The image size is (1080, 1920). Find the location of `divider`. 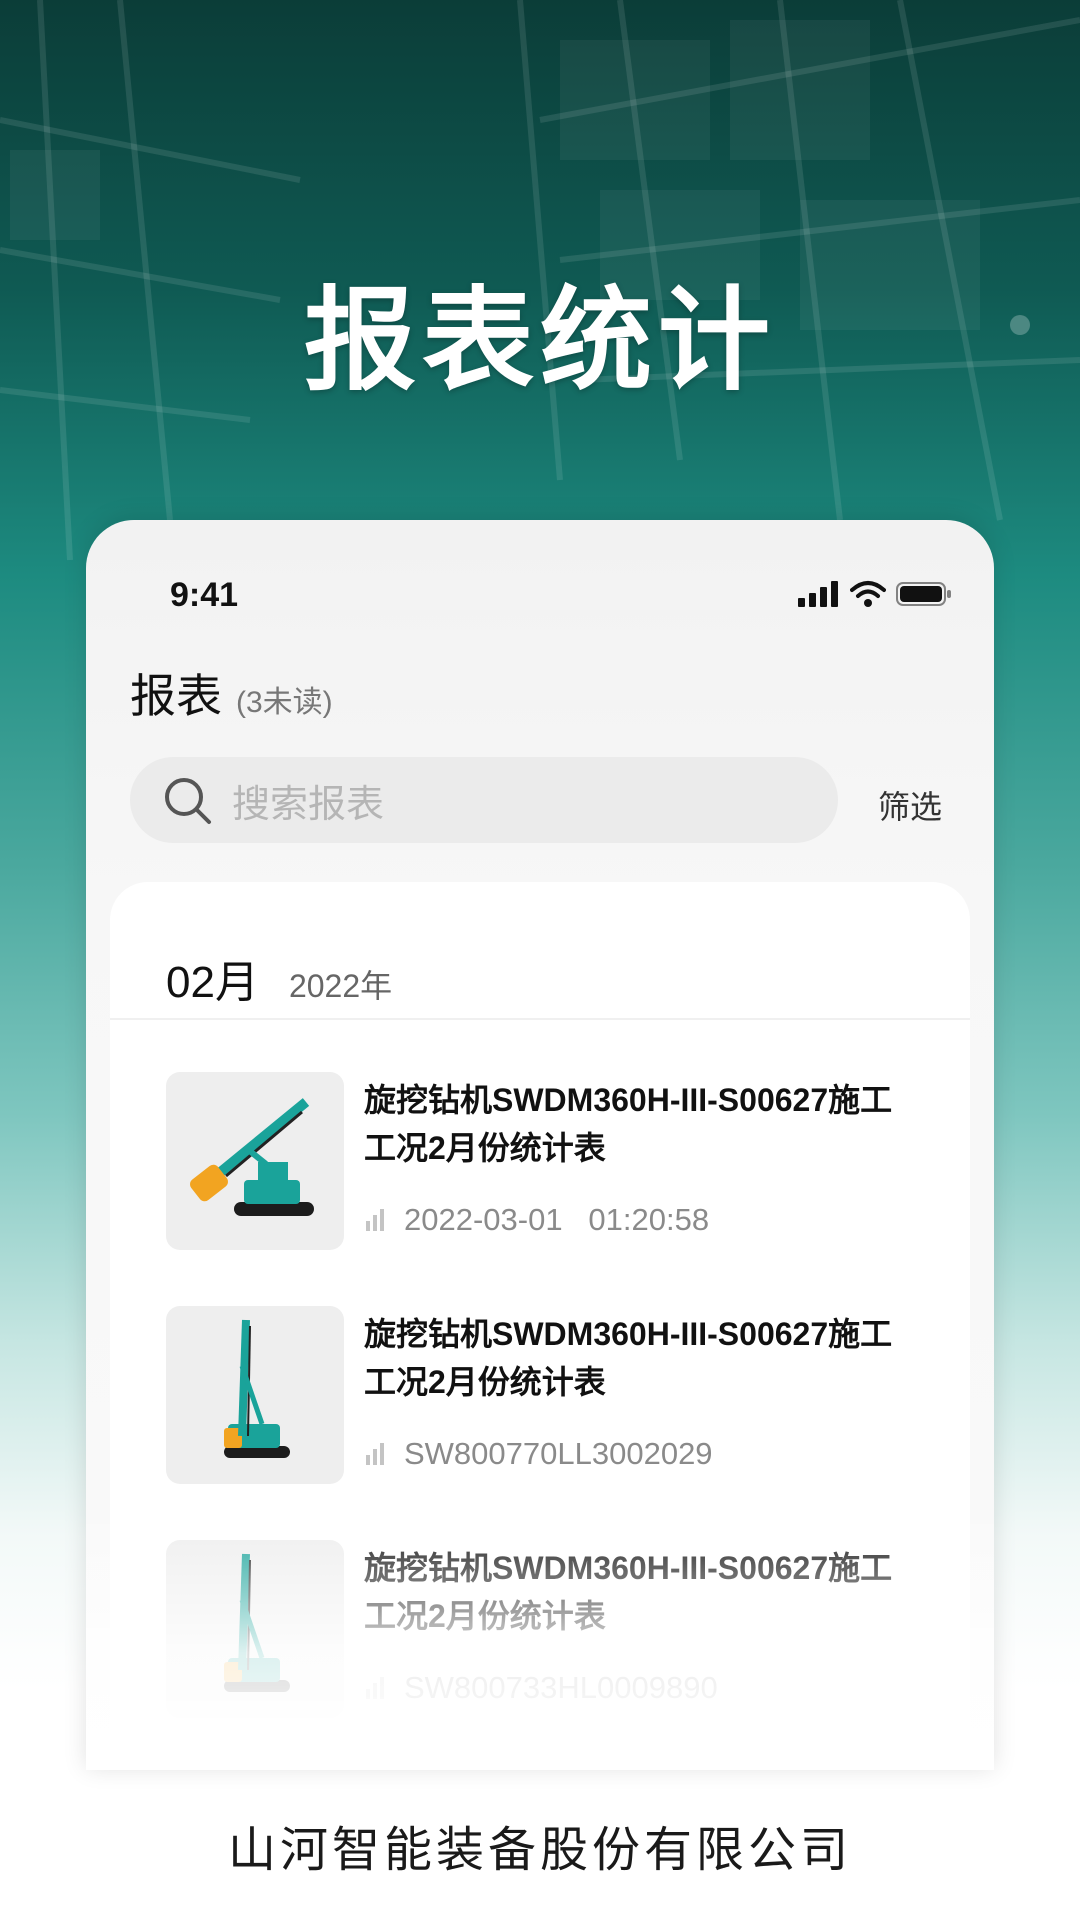

divider is located at coordinates (540, 1019).